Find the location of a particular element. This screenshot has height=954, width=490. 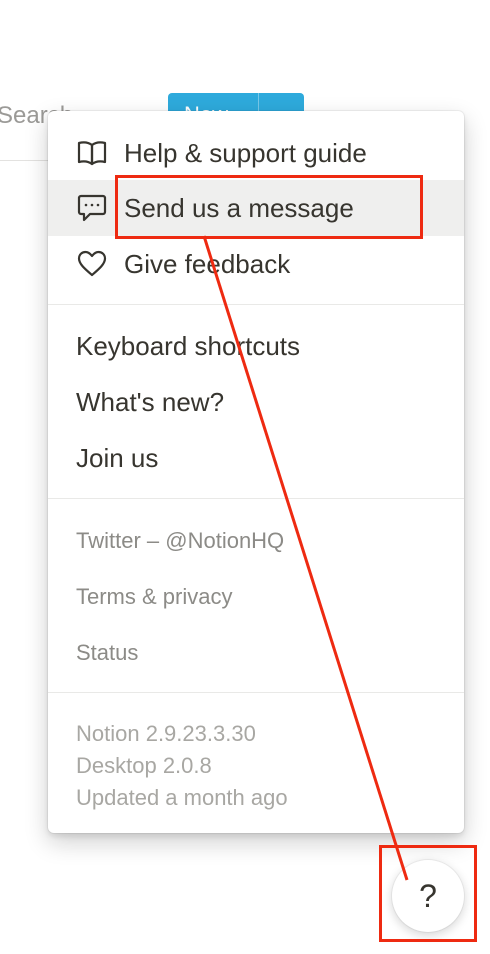

menu-item-keyboard-shortcuts: Keyboard shortcuts is located at coordinates (256, 346).